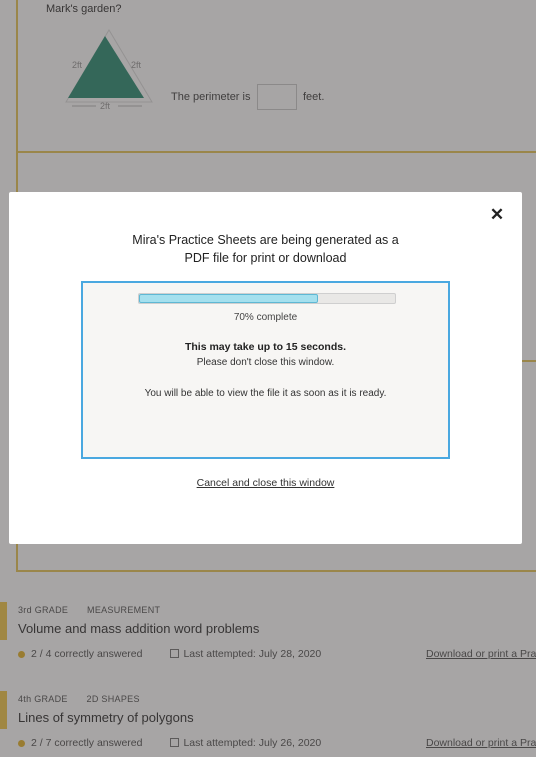  Describe the element at coordinates (229, 298) in the screenshot. I see `progress-bar-fill` at that location.